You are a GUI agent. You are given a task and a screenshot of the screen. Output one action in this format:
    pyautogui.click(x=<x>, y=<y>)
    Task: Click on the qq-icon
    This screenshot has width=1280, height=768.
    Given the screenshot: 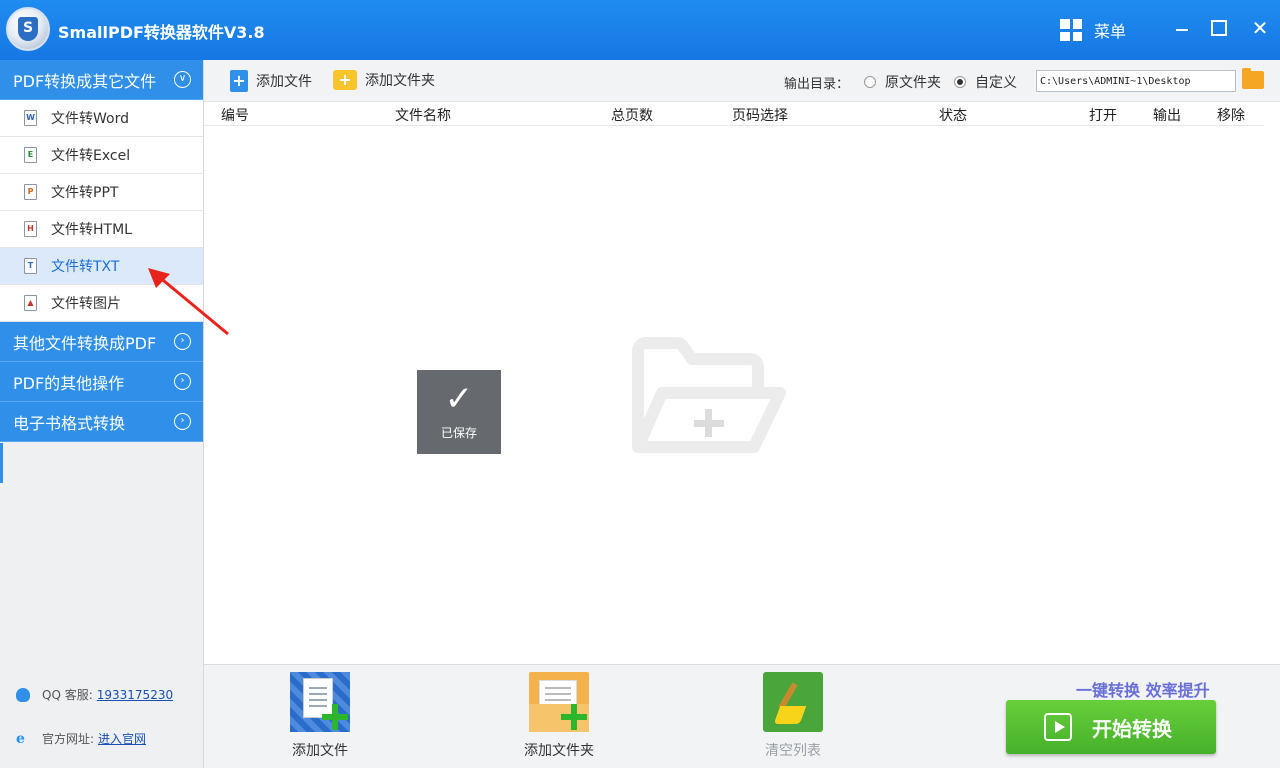 What is the action you would take?
    pyautogui.click(x=23, y=694)
    